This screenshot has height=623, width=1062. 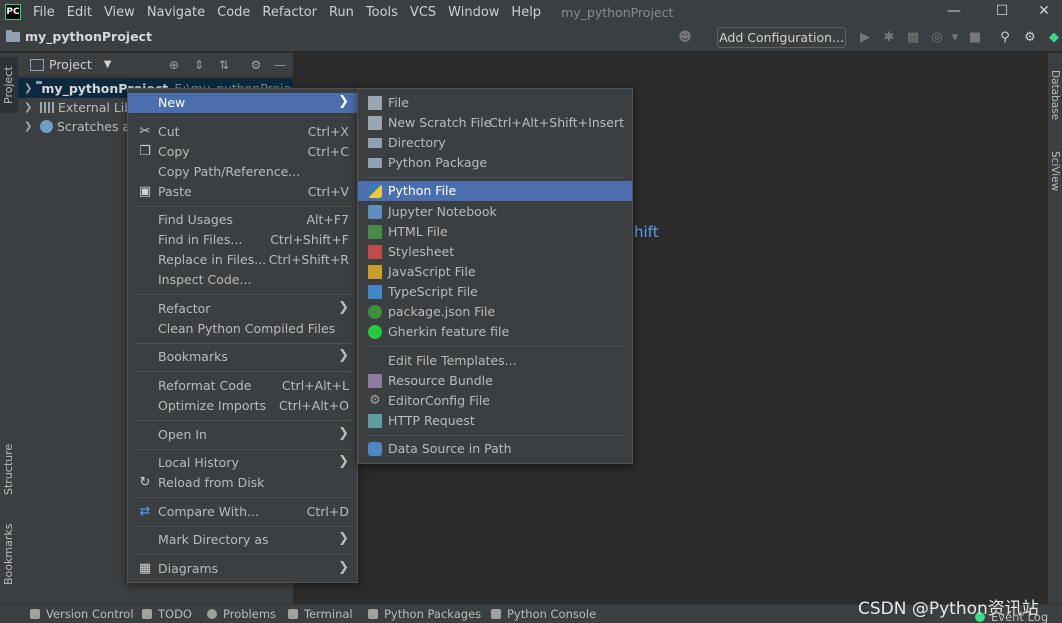 What do you see at coordinates (242, 192) in the screenshot?
I see `menu-item-paste: ▣ Paste Ctrl+V` at bounding box center [242, 192].